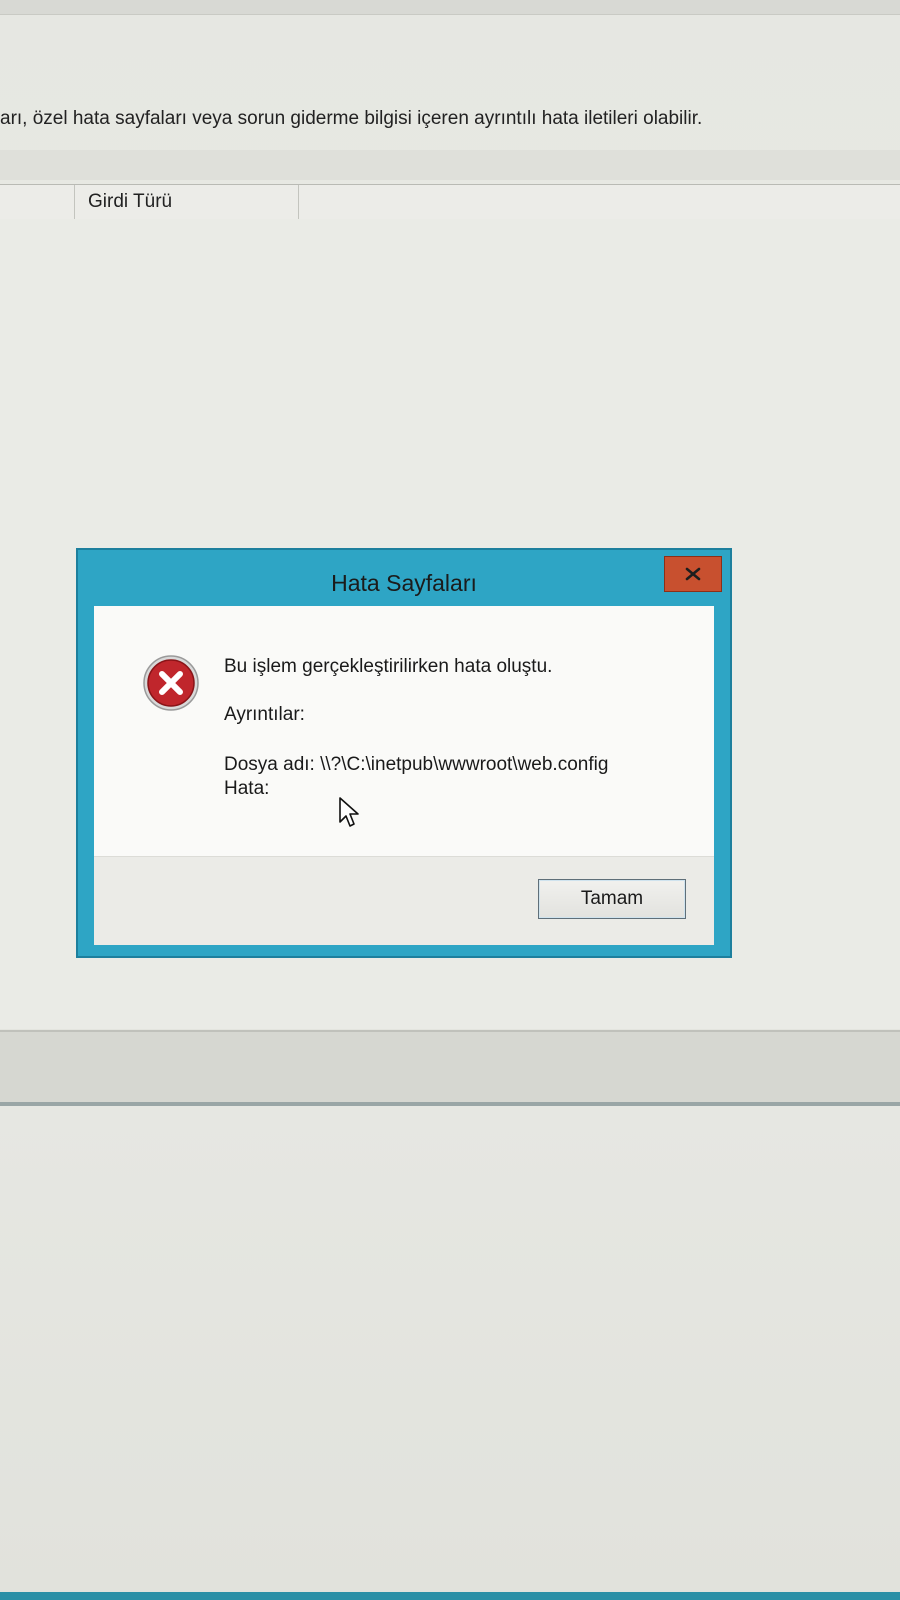  I want to click on actions-band, so click(450, 1067).